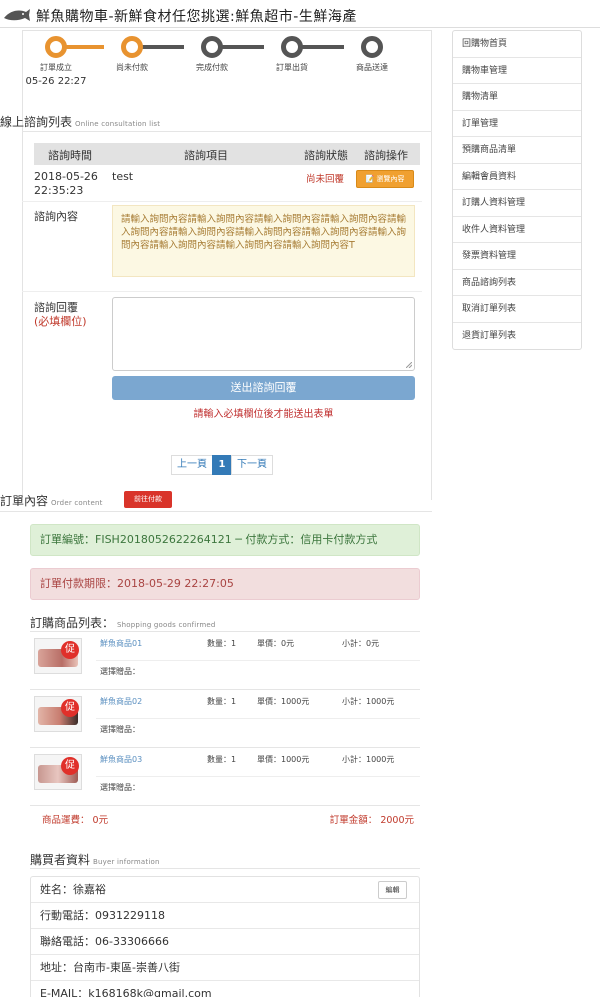  Describe the element at coordinates (56, 216) in the screenshot. I see `consult-content-label: 諮詢內容` at that location.